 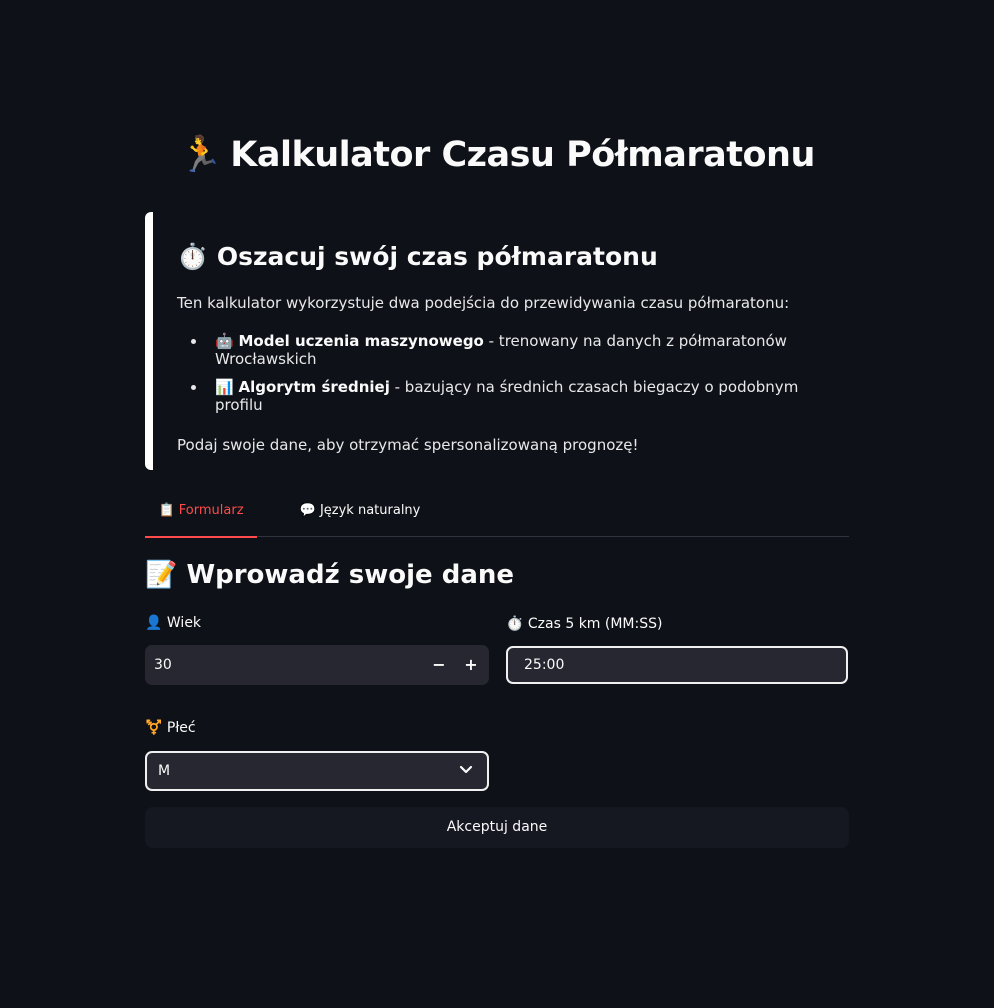 I want to click on age-label: 👤 Wiek, so click(x=173, y=623).